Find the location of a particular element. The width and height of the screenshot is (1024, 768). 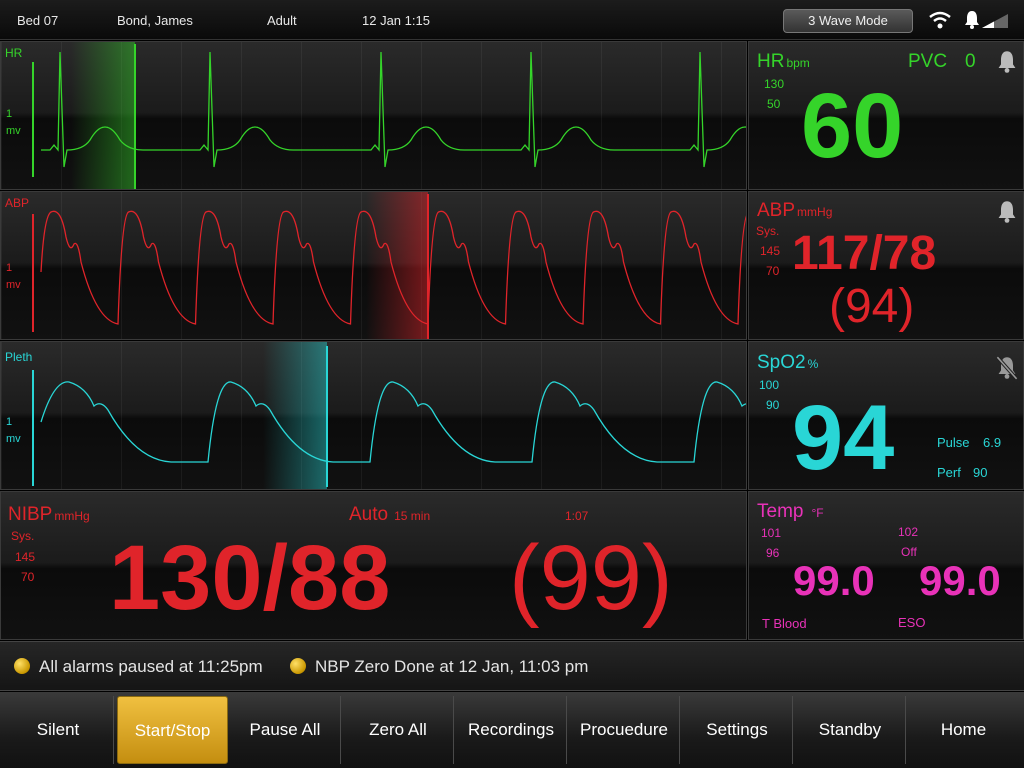

pvc-value: 0 is located at coordinates (970, 61).